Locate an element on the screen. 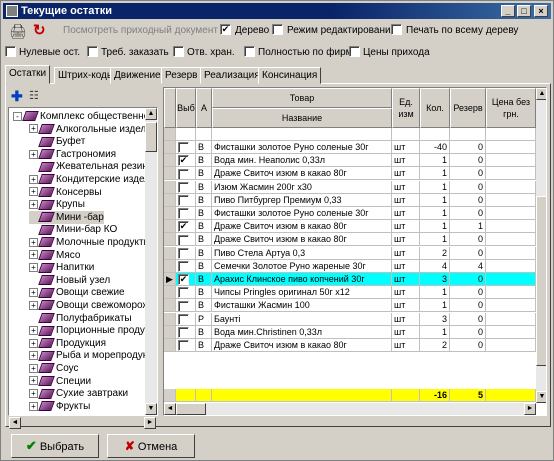  close-button: × is located at coordinates (541, 11).